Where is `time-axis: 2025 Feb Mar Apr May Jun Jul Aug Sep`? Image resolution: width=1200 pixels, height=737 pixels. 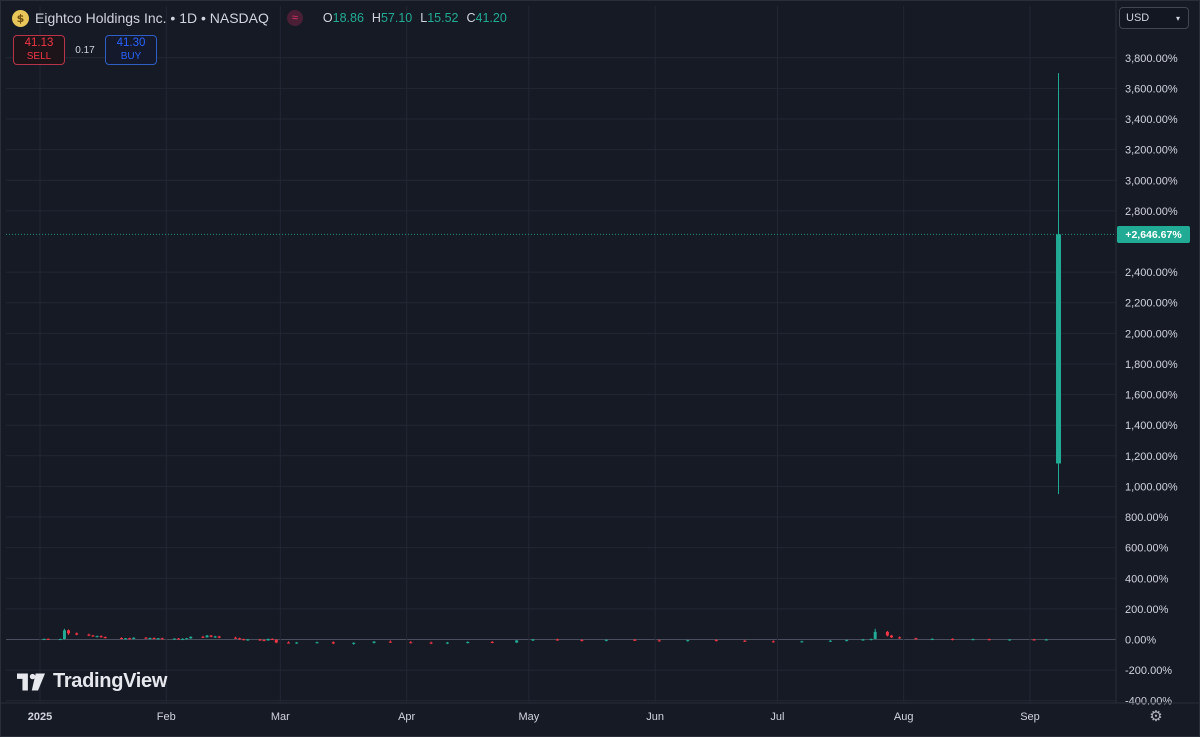 time-axis: 2025 Feb Mar Apr May Jun Jul Aug Sep is located at coordinates (600, 712).